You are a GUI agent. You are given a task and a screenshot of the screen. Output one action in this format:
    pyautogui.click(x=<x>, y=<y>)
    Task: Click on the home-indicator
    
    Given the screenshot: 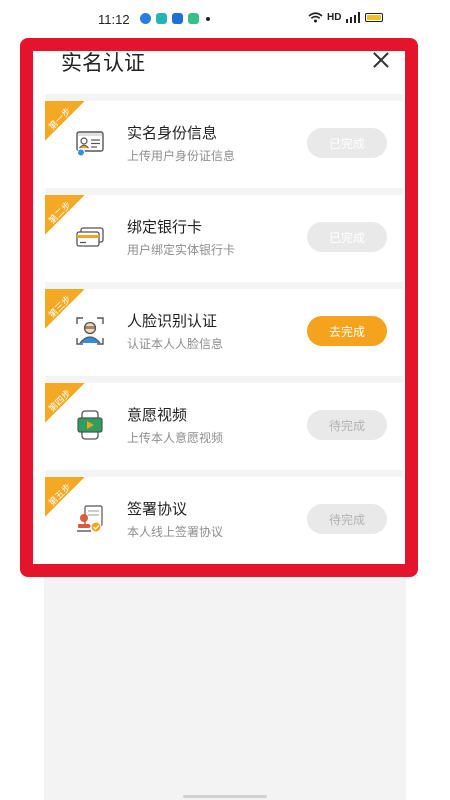 What is the action you would take?
    pyautogui.click(x=225, y=796)
    